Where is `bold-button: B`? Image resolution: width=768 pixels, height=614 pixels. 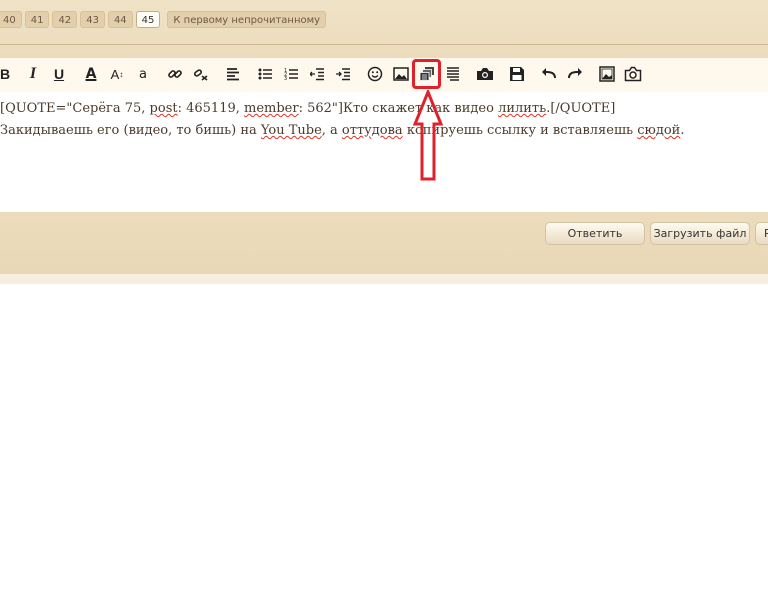 bold-button: B is located at coordinates (8, 74).